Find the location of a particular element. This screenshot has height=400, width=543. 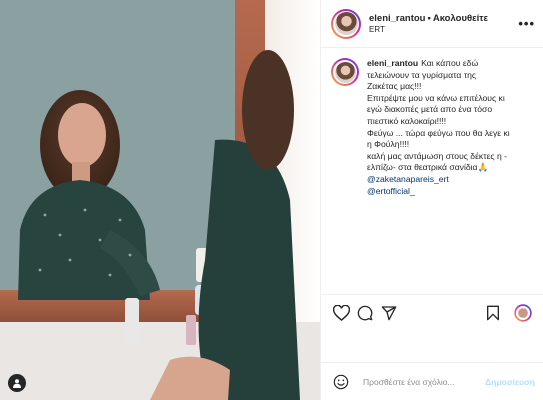

caption-line: πιεστικό καλοκαίρι!!!! is located at coordinates (407, 120).